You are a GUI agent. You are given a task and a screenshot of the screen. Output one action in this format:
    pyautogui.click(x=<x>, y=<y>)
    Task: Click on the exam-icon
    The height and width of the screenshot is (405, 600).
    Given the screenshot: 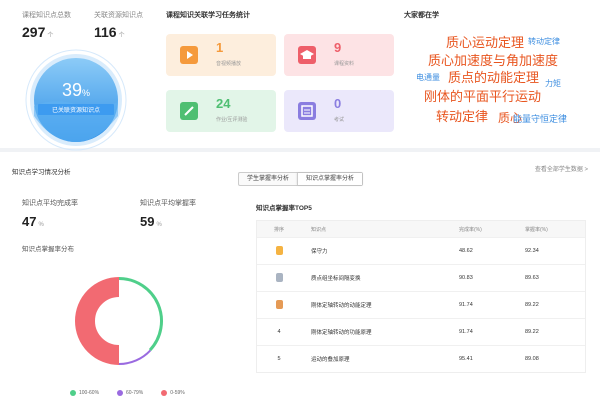 What is the action you would take?
    pyautogui.click(x=307, y=111)
    